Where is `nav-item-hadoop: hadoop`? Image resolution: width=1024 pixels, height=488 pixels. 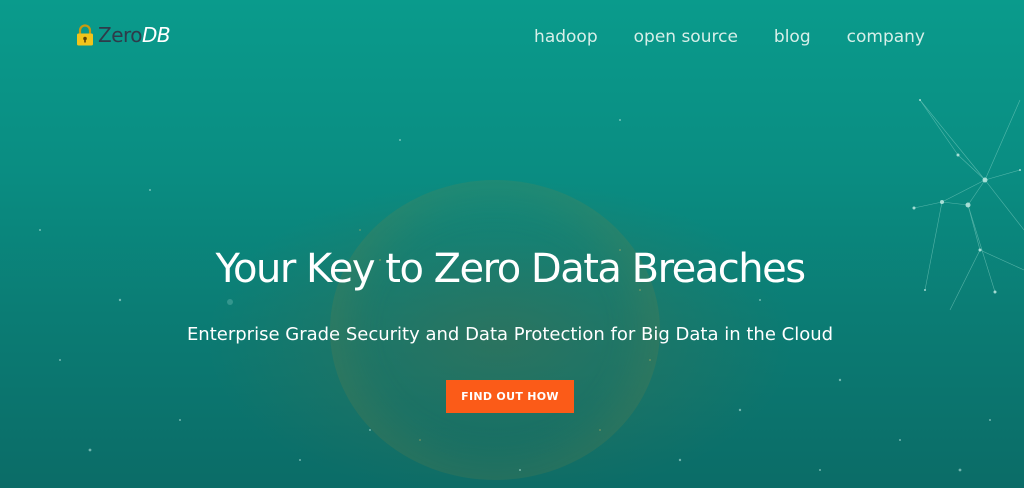
nav-item-hadoop: hadoop is located at coordinates (566, 37).